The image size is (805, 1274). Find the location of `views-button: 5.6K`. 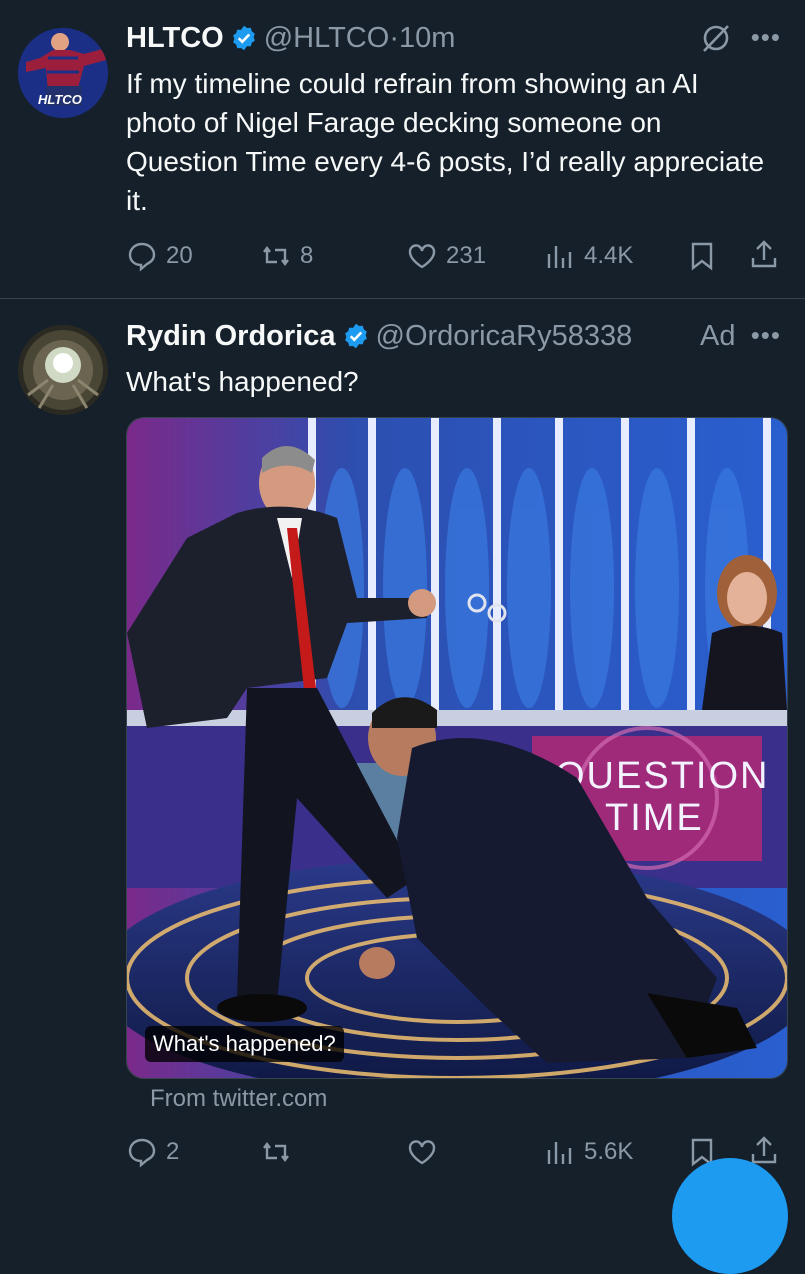

views-button: 5.6K is located at coordinates (588, 1152).